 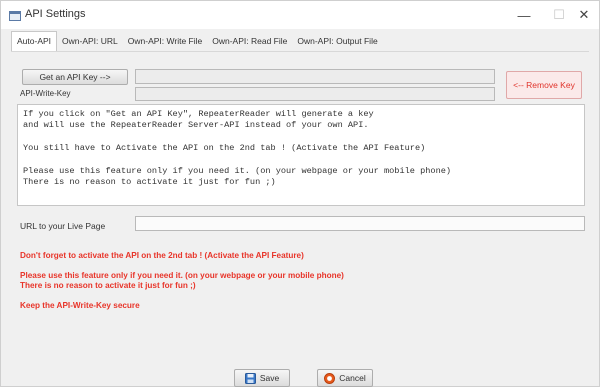 I want to click on app-icon, so click(x=15, y=15).